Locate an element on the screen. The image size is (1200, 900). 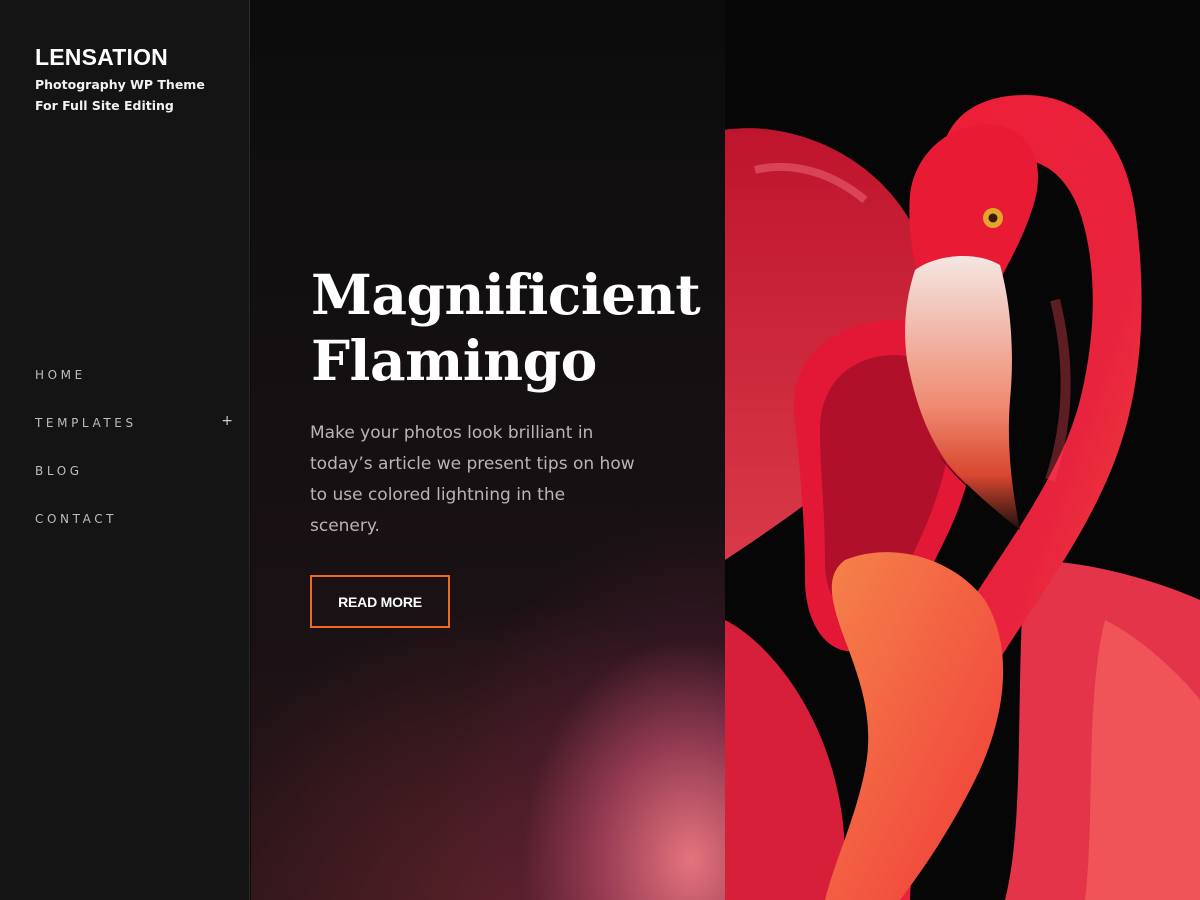
plus-icon: + is located at coordinates (227, 421).